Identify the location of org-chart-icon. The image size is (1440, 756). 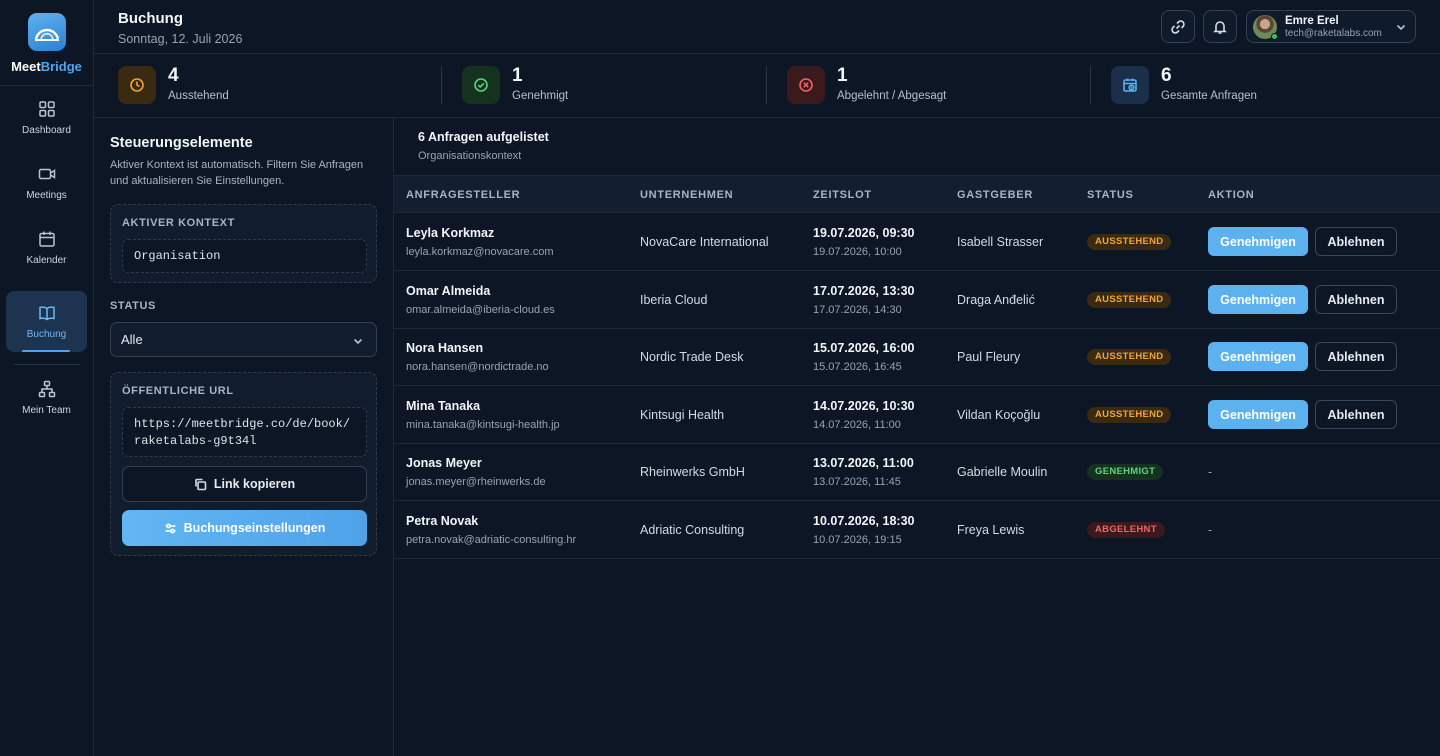
(46, 389).